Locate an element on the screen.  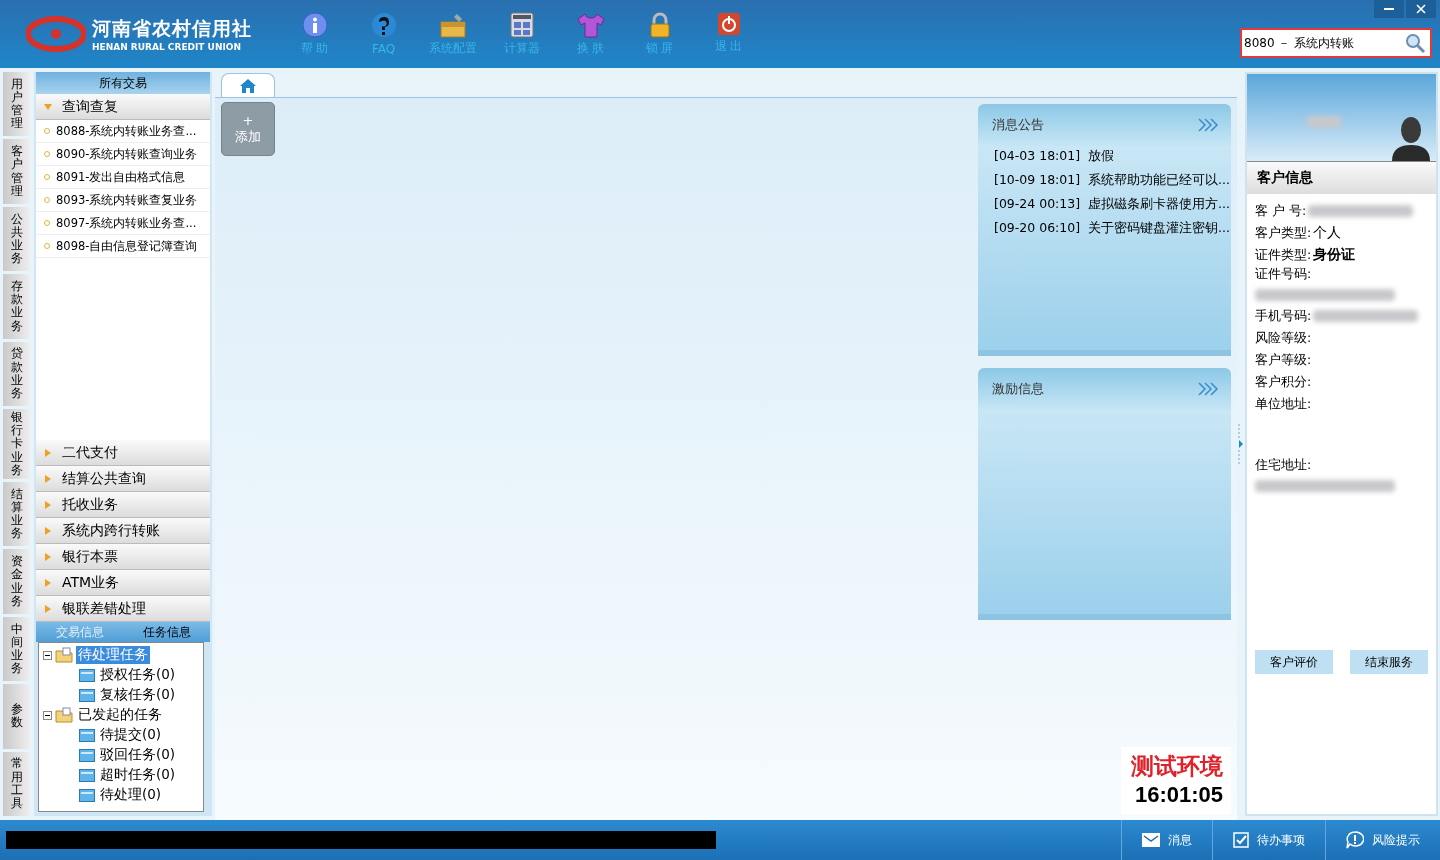
field-label: 单位地址: is located at coordinates (1283, 404).